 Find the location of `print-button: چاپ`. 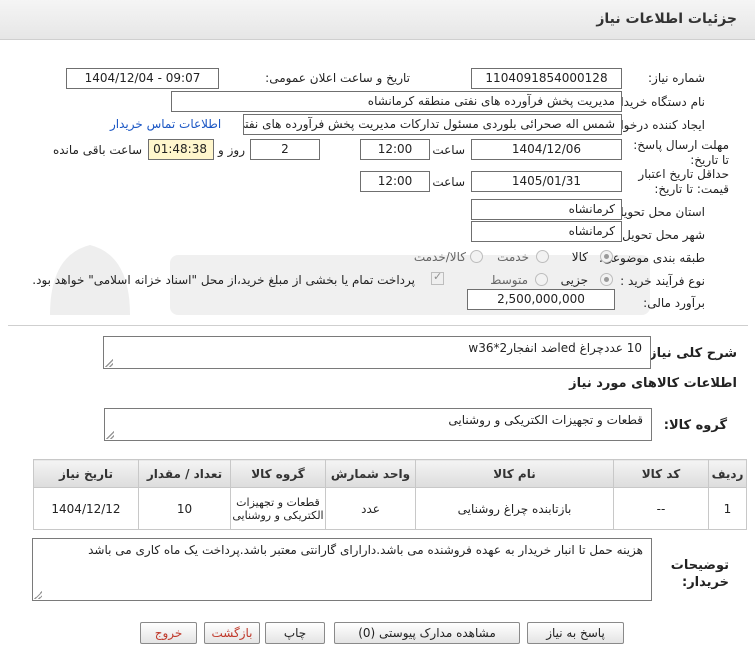

print-button: چاپ is located at coordinates (295, 633).